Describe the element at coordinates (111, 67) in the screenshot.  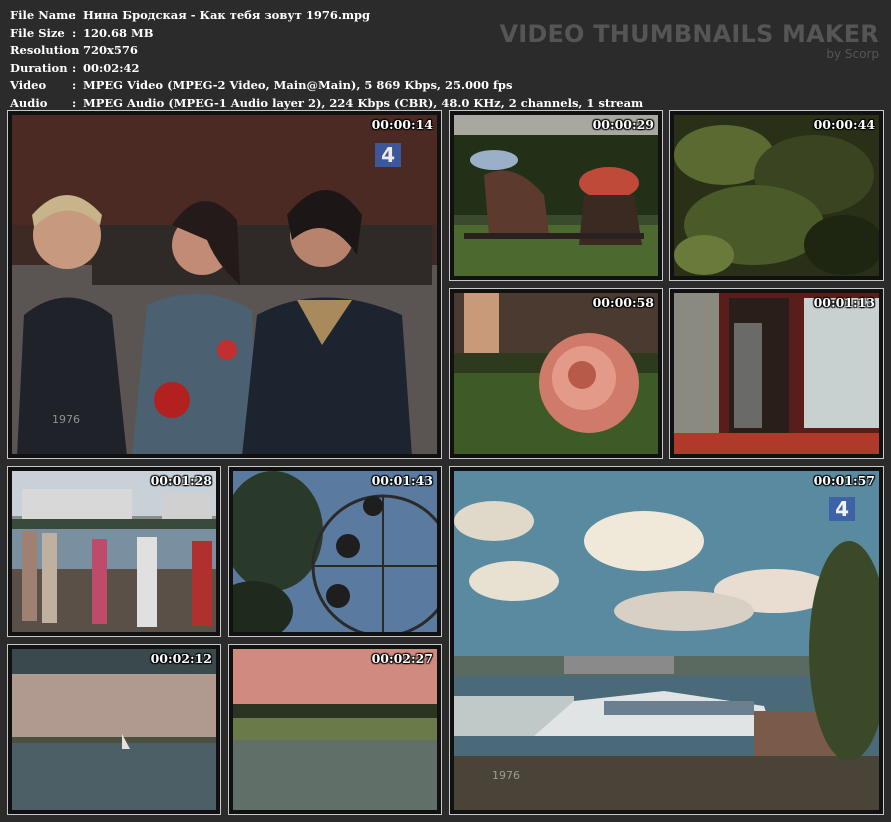
I see `info-value: 00:02:42` at that location.